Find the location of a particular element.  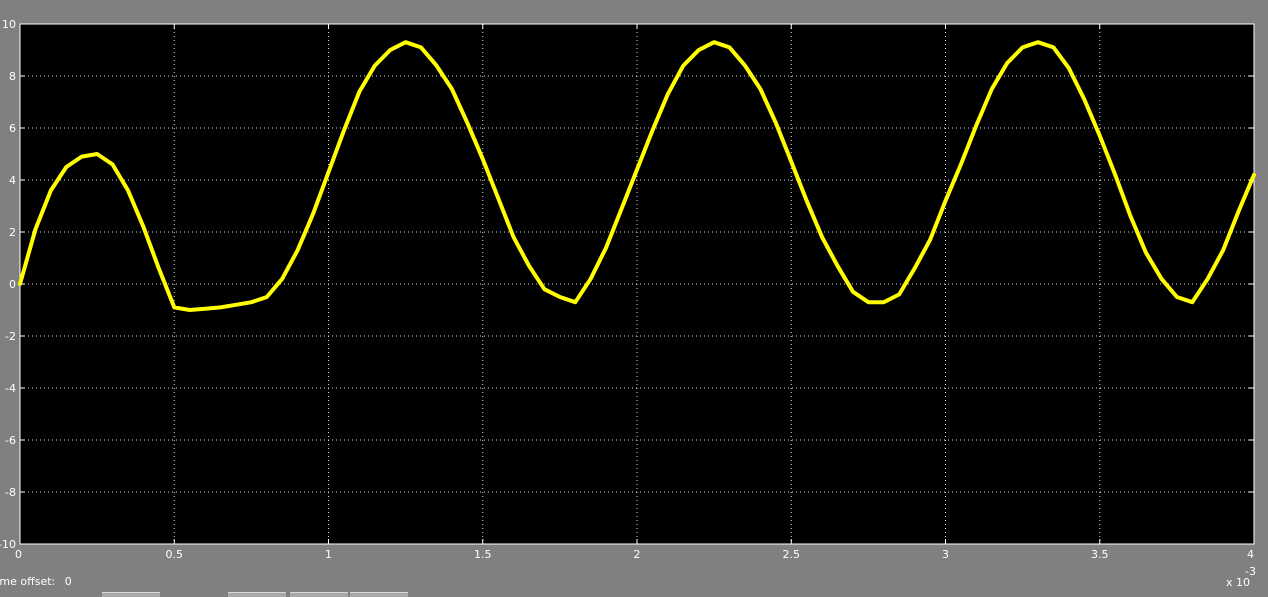

time-offset-value: 0 is located at coordinates (68, 581).